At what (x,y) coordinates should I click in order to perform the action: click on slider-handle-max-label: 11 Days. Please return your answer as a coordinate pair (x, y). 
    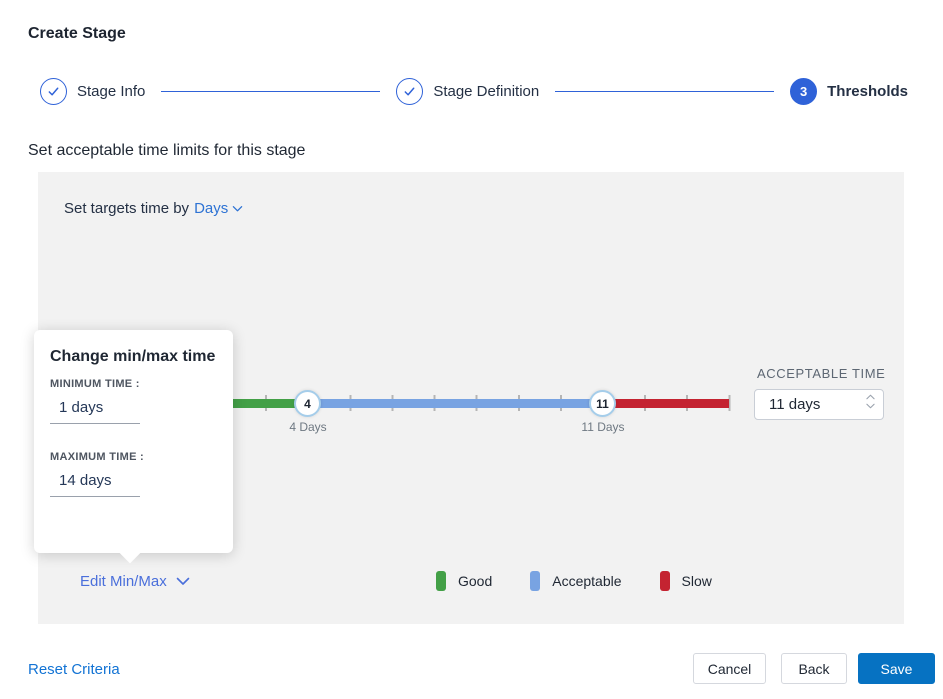
    Looking at the image, I should click on (603, 427).